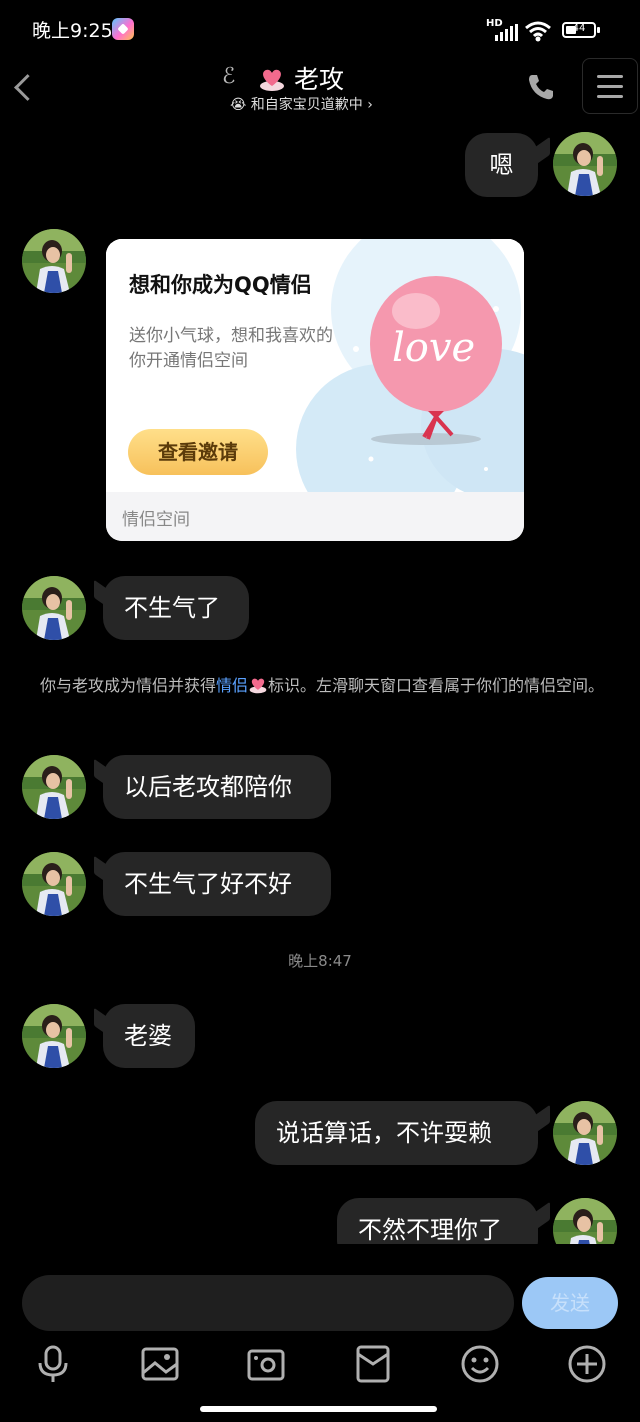 The image size is (640, 1422). Describe the element at coordinates (319, 78) in the screenshot. I see `contact-name: 老攻` at that location.